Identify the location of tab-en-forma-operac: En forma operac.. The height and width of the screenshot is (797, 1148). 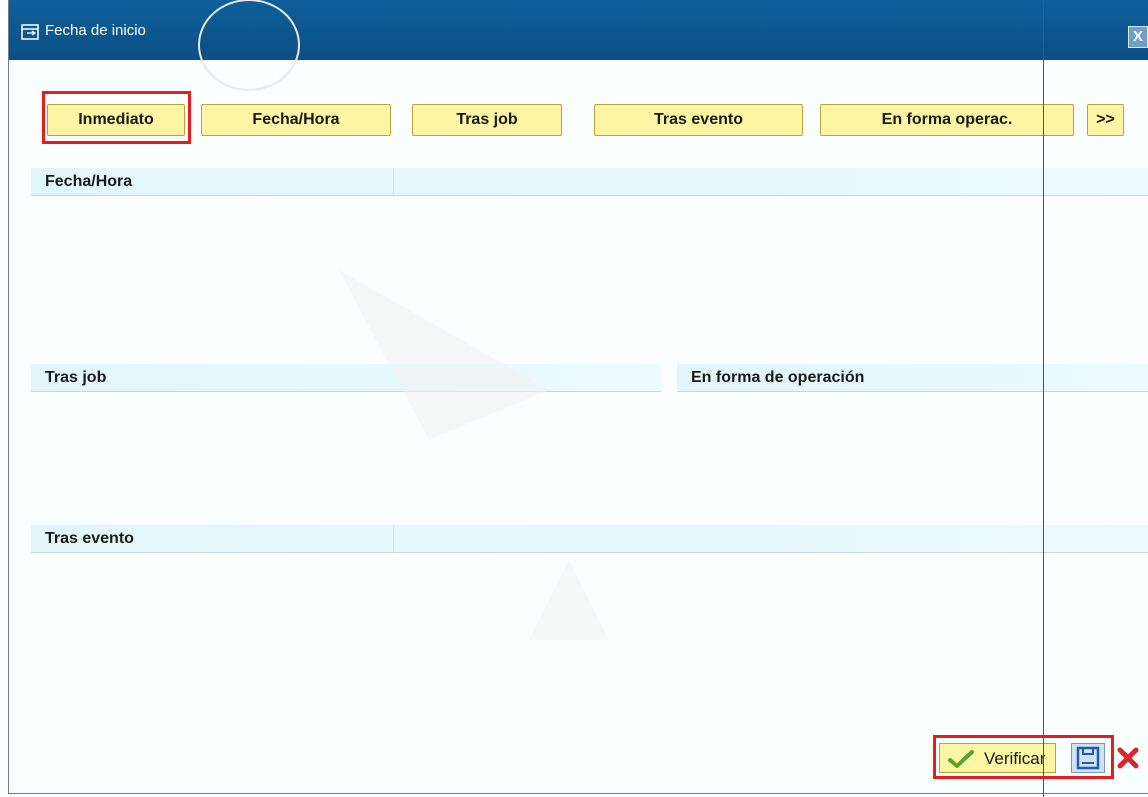
(947, 120).